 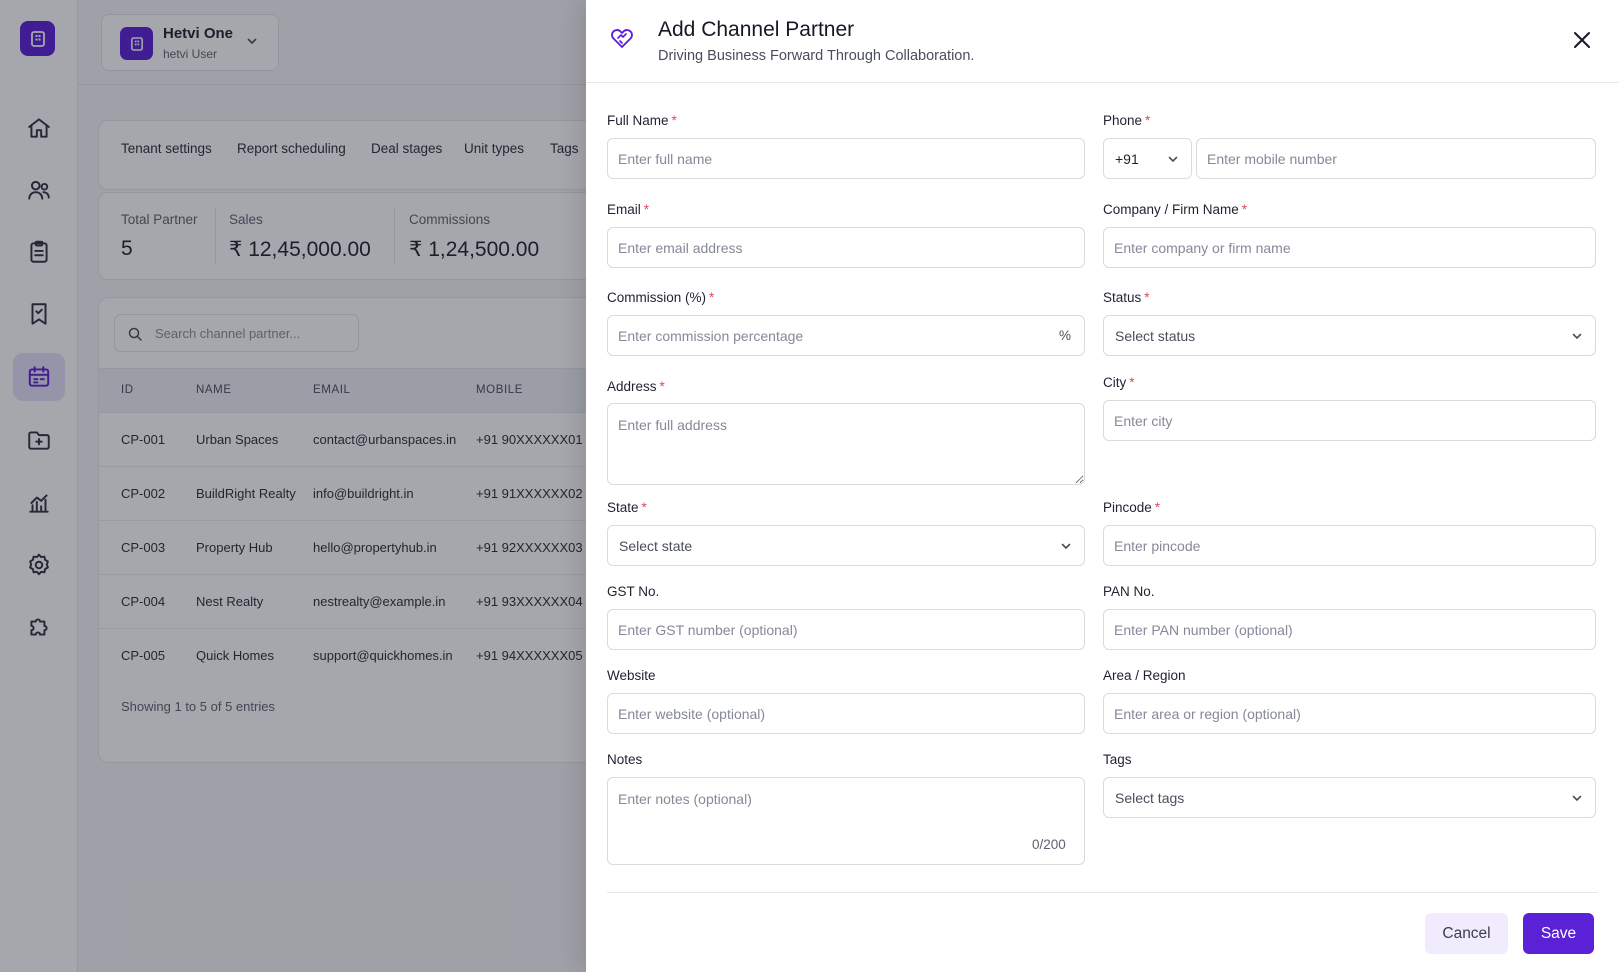 What do you see at coordinates (1102, 892) in the screenshot?
I see `footer-divider` at bounding box center [1102, 892].